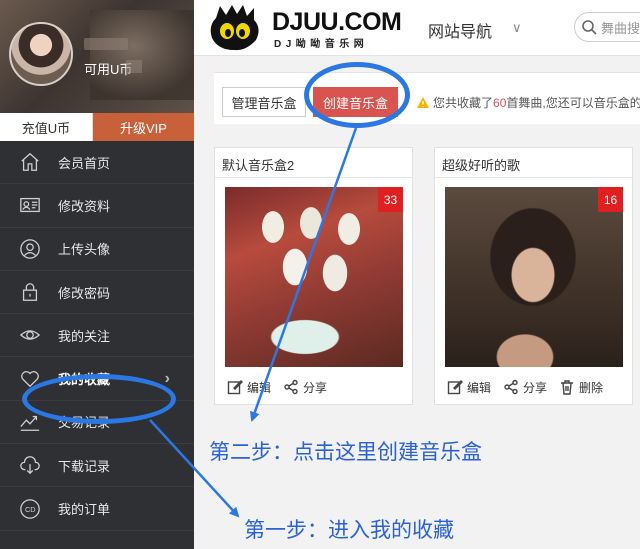  What do you see at coordinates (30, 335) in the screenshot?
I see `eye-icon` at bounding box center [30, 335].